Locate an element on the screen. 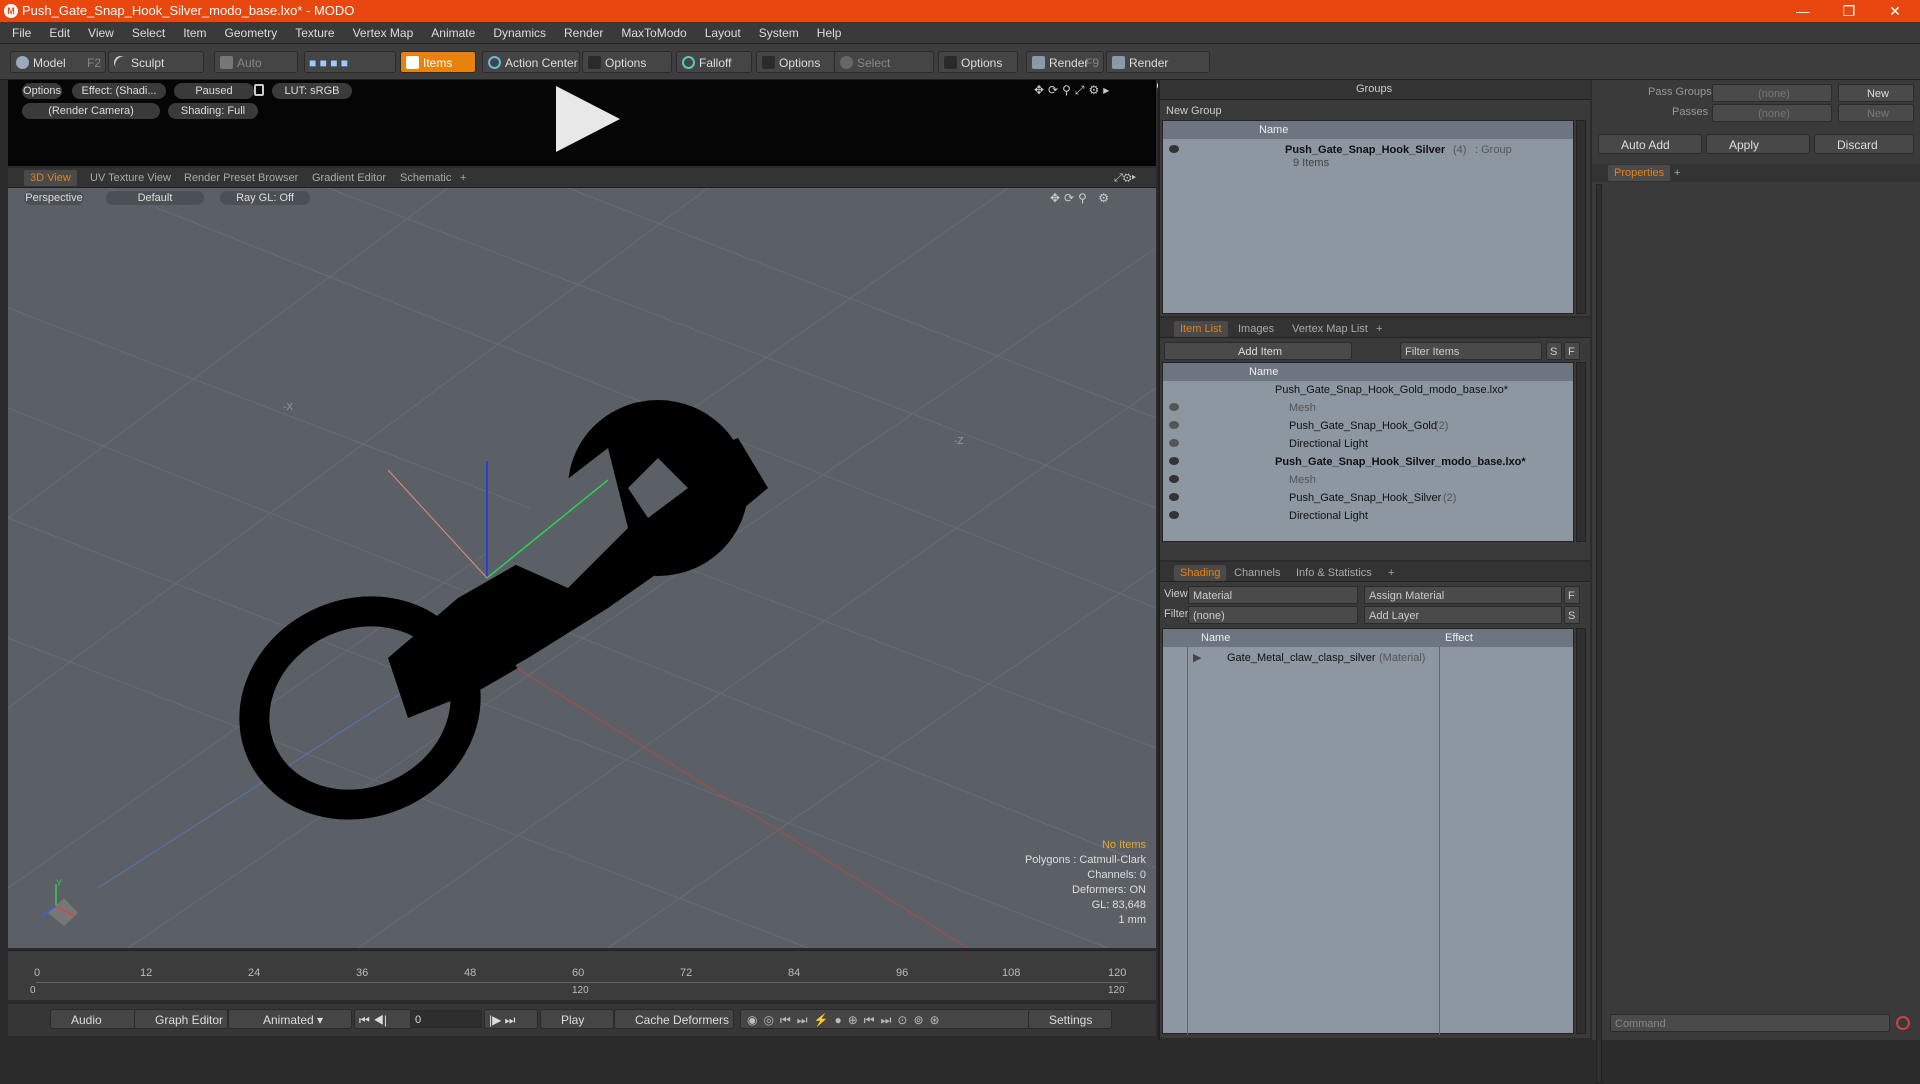 This screenshot has height=1084, width=1920. materials-icon: ■ is located at coordinates (344, 63).